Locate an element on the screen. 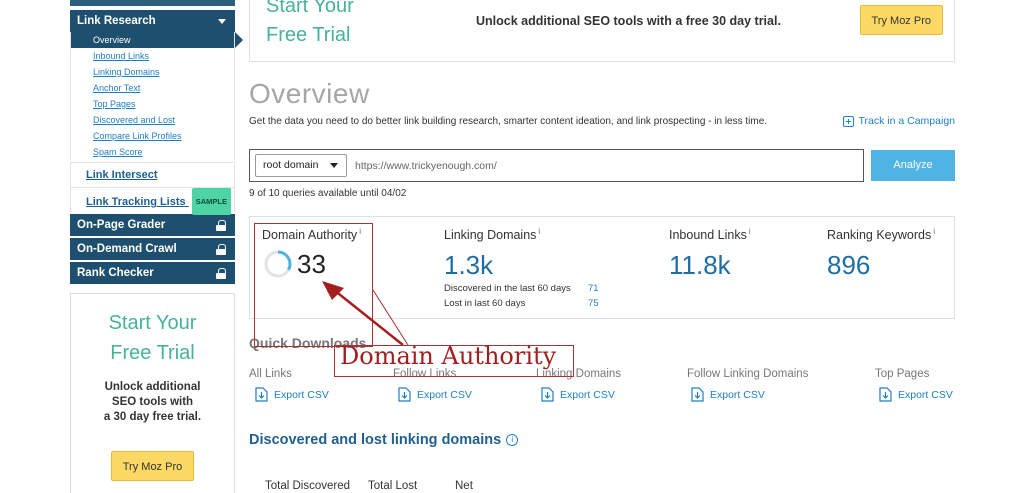 Image resolution: width=1024 pixels, height=493 pixels. metric-label: Inbound Links i is located at coordinates (710, 234).